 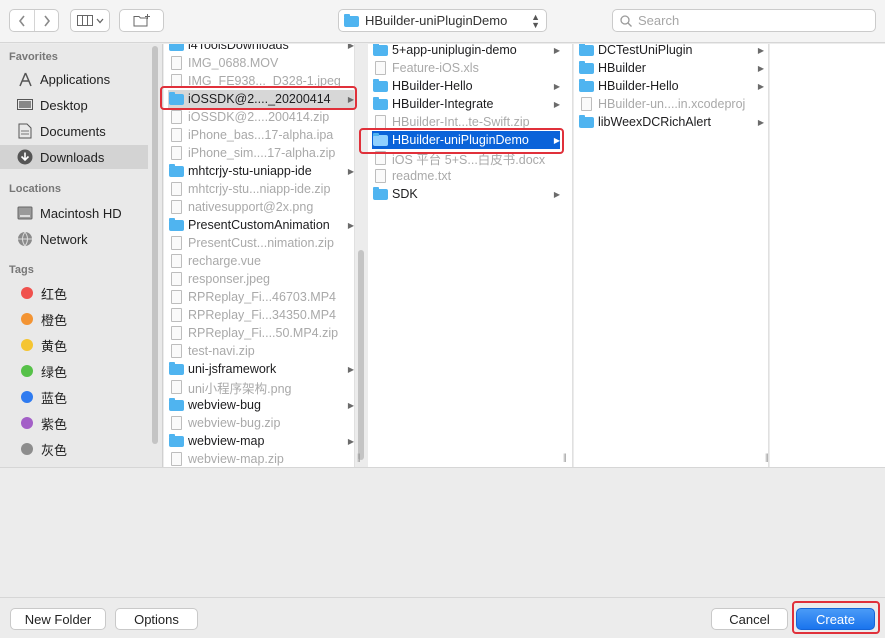 What do you see at coordinates (261, 117) in the screenshot?
I see `file-row: iOSSDK@2....200414.zip` at bounding box center [261, 117].